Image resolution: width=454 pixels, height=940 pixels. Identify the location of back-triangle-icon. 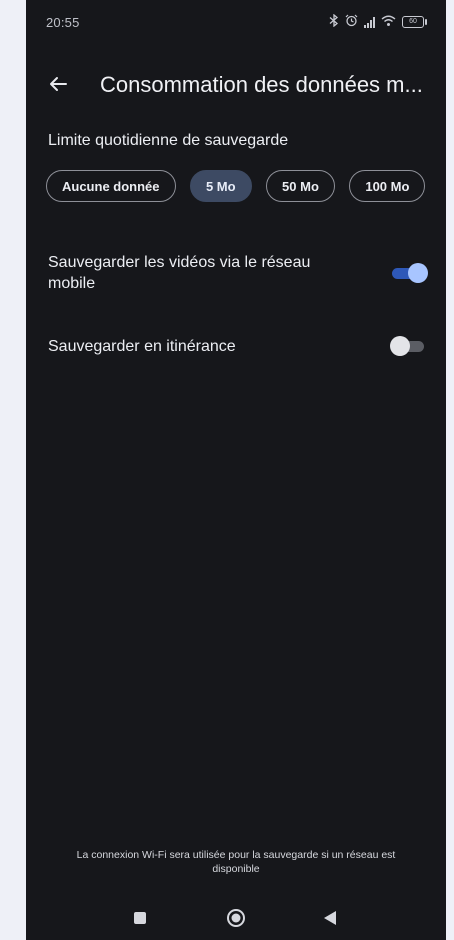
(330, 918).